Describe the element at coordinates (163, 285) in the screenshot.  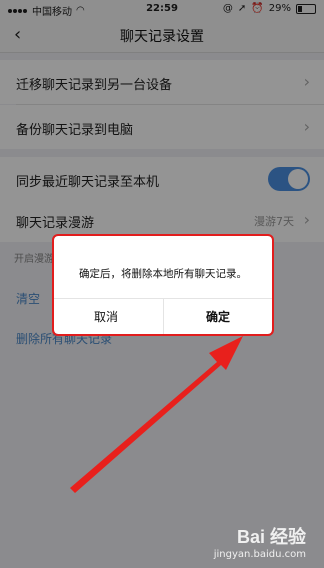
I see `confirm-dialog: 确定后，将删除本地所有聊天记录。 取消 确定` at that location.